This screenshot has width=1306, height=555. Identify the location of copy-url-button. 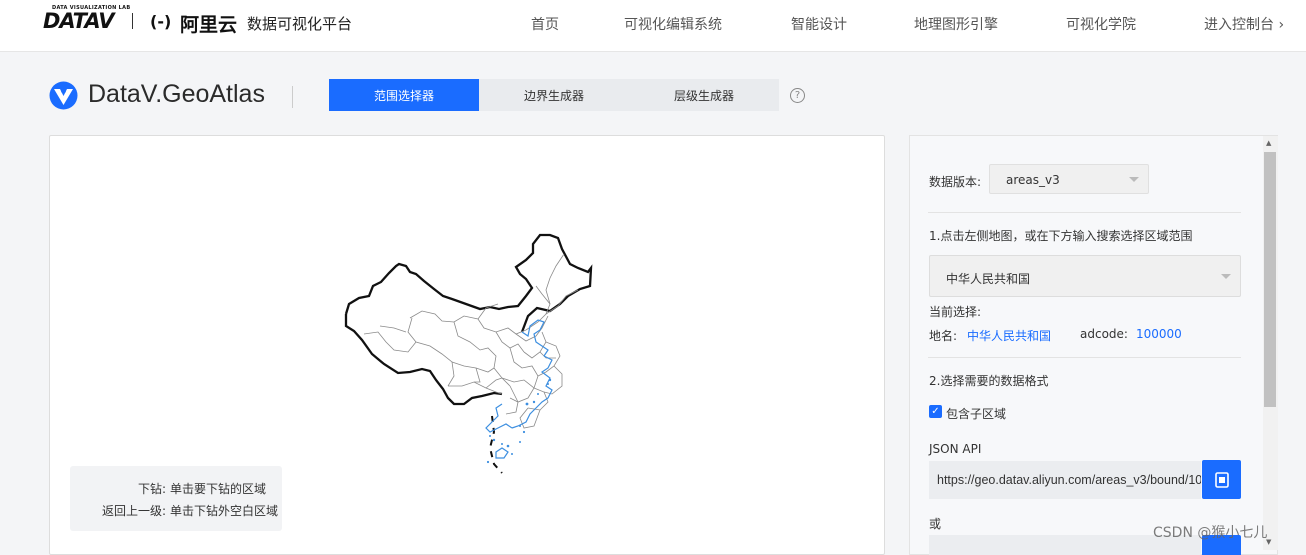
(1221, 479).